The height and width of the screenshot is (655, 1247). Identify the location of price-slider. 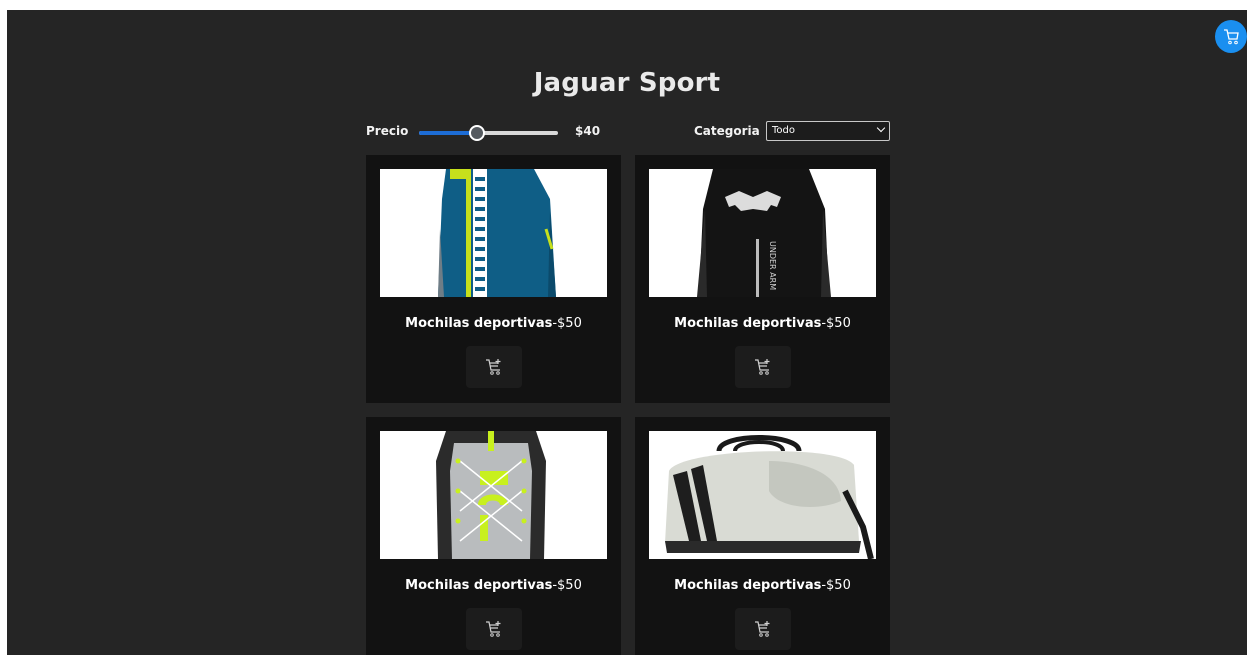
(488, 133).